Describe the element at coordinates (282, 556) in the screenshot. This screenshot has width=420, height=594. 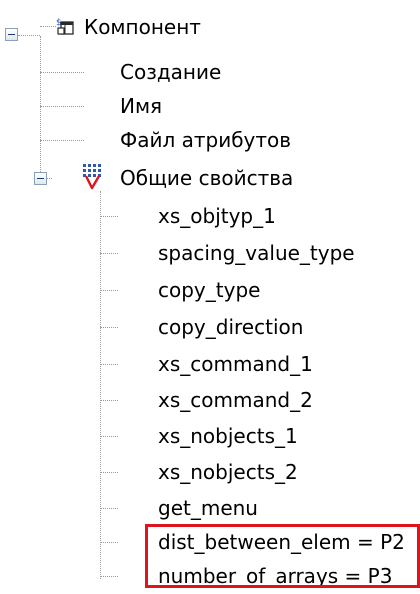
I see `highlight-box` at that location.